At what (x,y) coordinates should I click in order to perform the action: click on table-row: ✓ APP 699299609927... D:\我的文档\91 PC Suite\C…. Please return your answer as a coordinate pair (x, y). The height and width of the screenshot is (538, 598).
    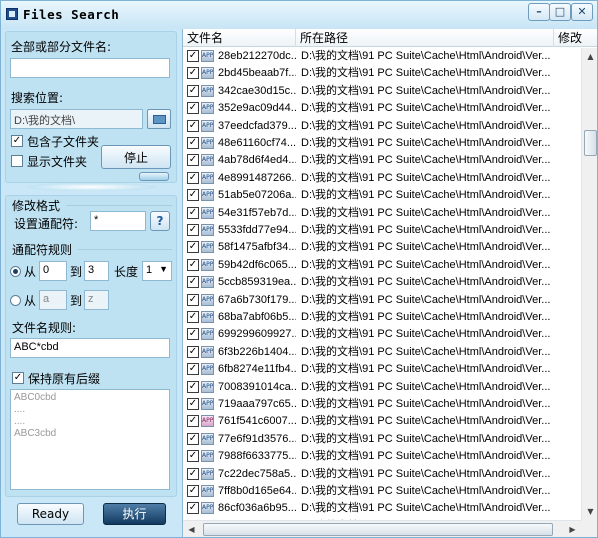
    Looking at the image, I should click on (382, 334).